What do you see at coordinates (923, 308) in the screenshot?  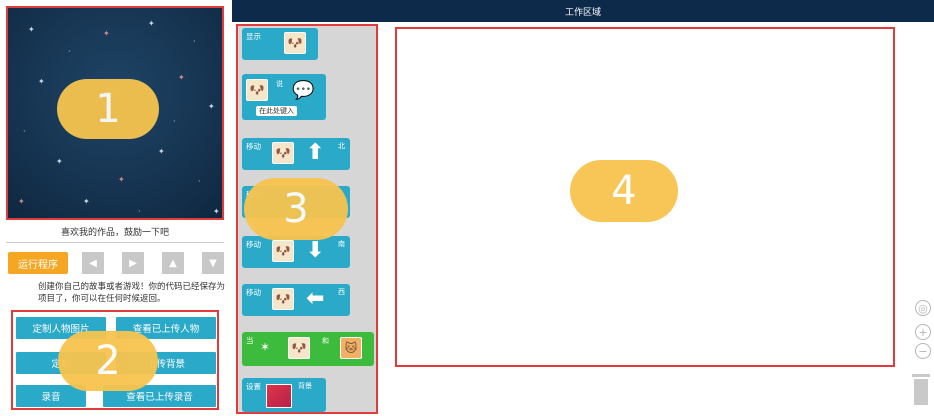 I see `recenter-icon: ◎` at bounding box center [923, 308].